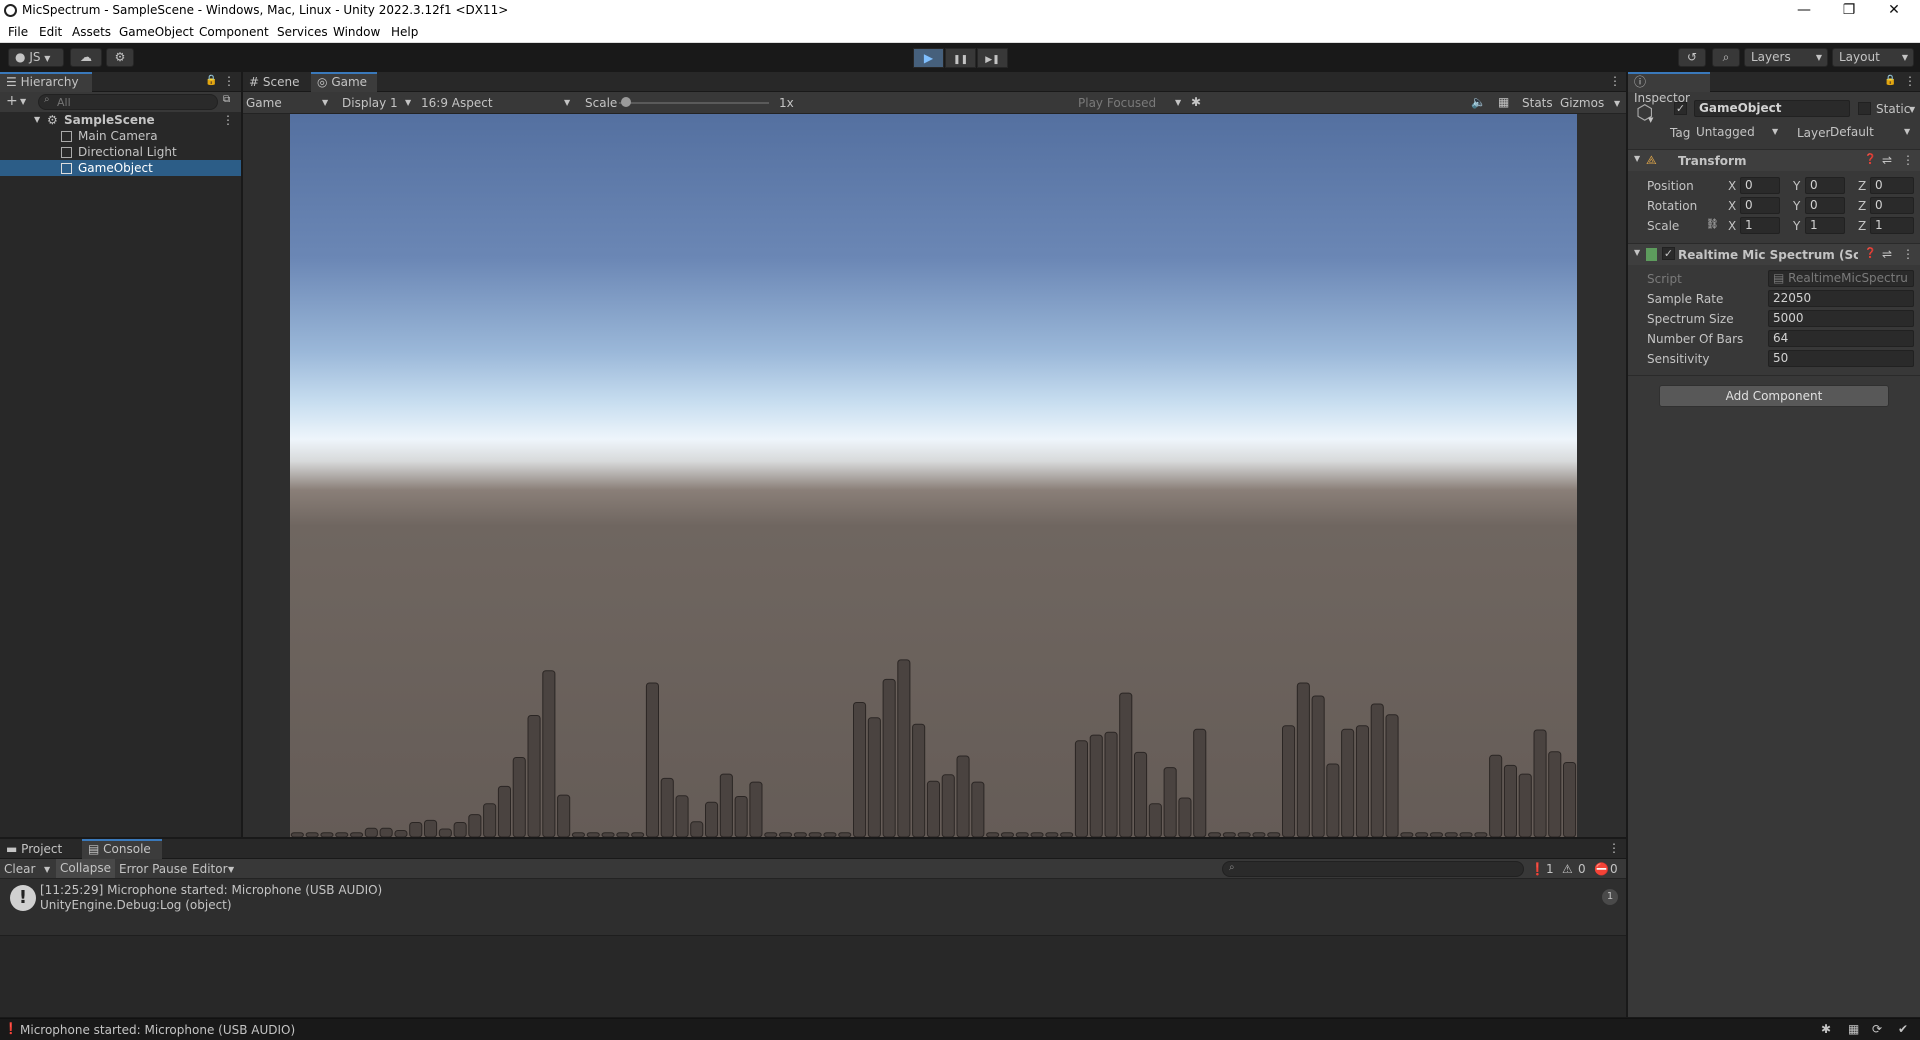 The image size is (1920, 1040). Describe the element at coordinates (1712, 224) in the screenshot. I see `link-icon: ⛓` at that location.